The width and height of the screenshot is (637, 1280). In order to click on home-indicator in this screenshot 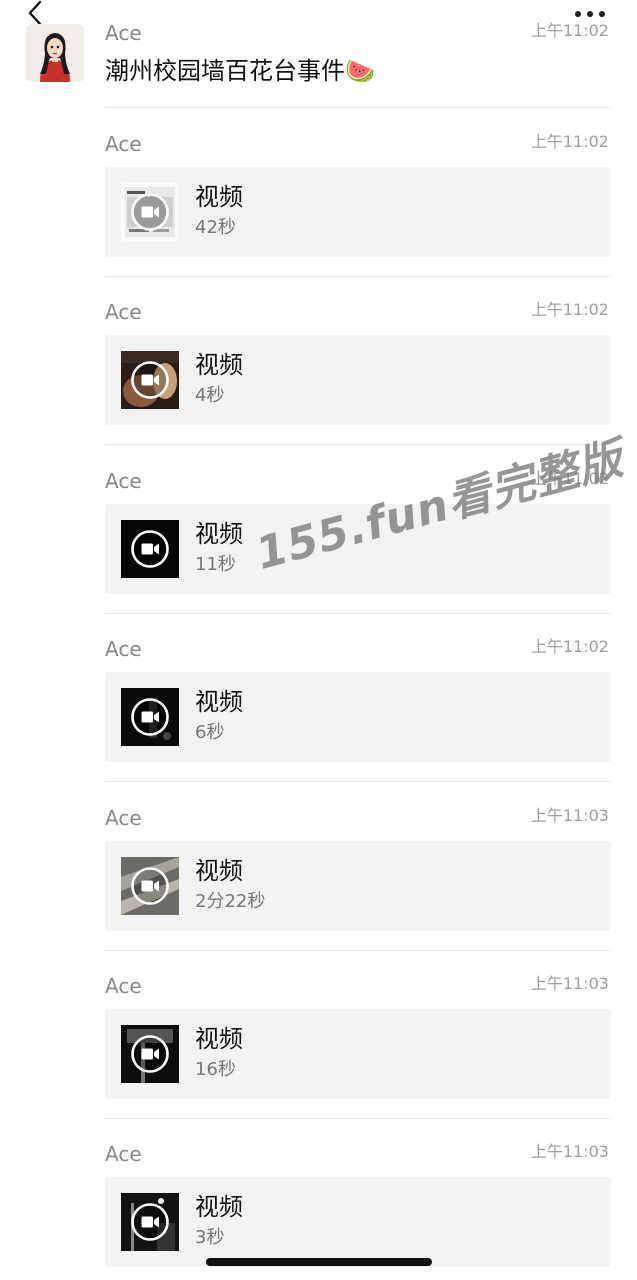, I will do `click(319, 1262)`.